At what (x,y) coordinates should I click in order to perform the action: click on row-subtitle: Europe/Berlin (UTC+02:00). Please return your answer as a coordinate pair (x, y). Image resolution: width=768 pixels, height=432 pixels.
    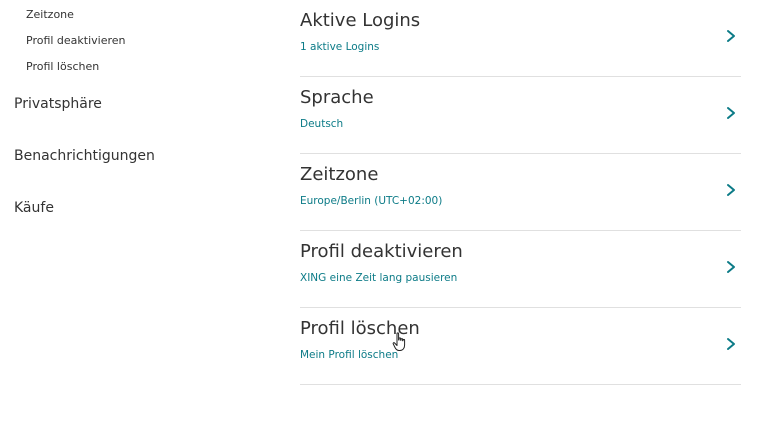
    Looking at the image, I should click on (371, 201).